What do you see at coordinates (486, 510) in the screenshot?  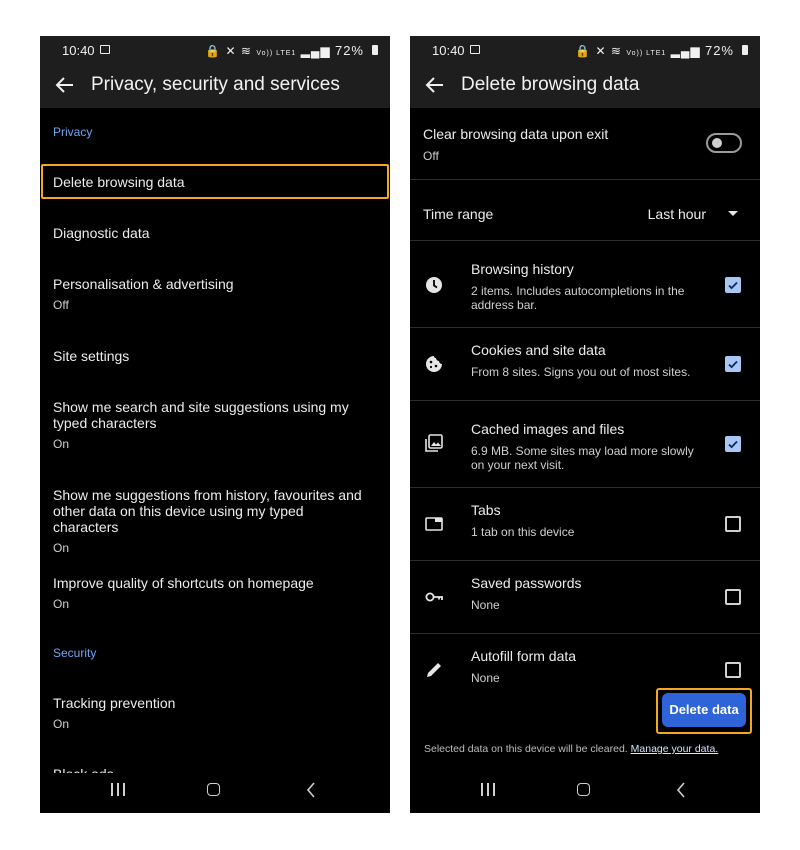 I see `option-title: Tabs` at bounding box center [486, 510].